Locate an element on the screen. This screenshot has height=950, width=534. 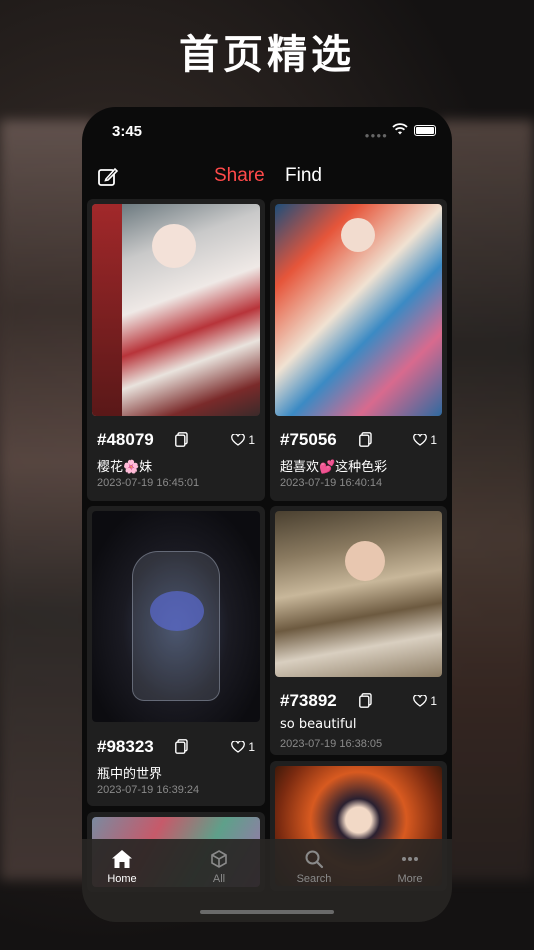
more-icon is located at coordinates (410, 859).